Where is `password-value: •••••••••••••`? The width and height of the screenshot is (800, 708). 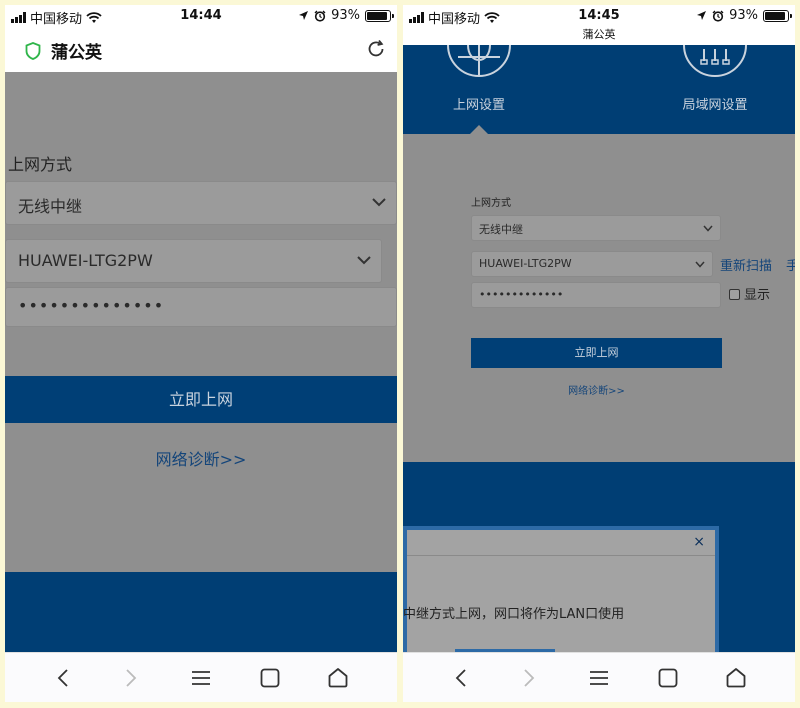 password-value: ••••••••••••• is located at coordinates (521, 294).